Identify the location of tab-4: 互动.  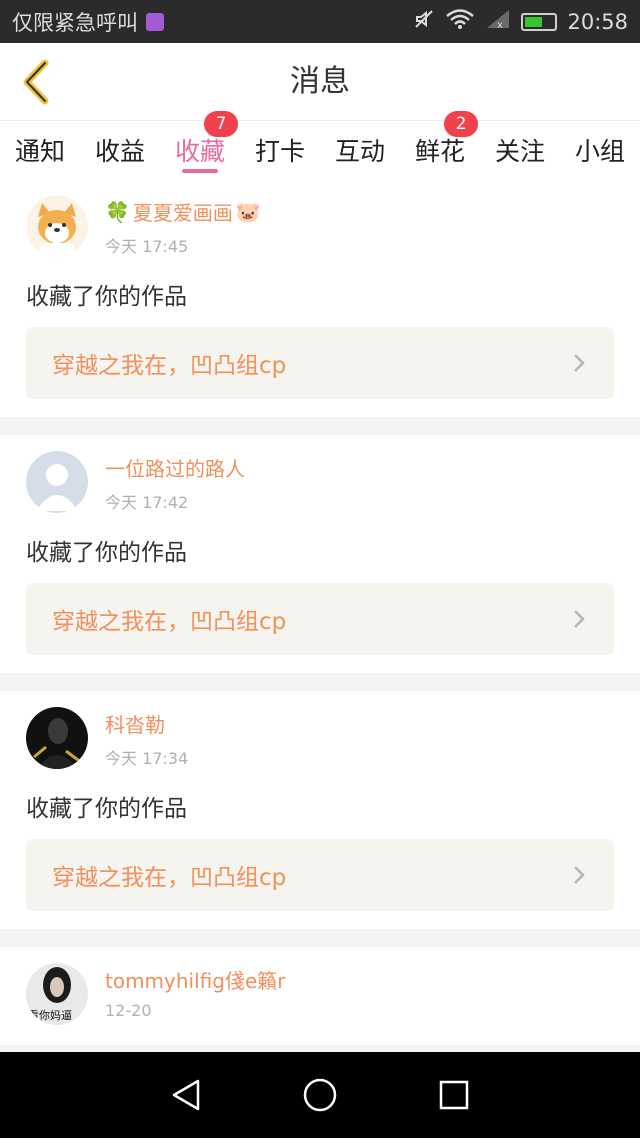
(360, 150).